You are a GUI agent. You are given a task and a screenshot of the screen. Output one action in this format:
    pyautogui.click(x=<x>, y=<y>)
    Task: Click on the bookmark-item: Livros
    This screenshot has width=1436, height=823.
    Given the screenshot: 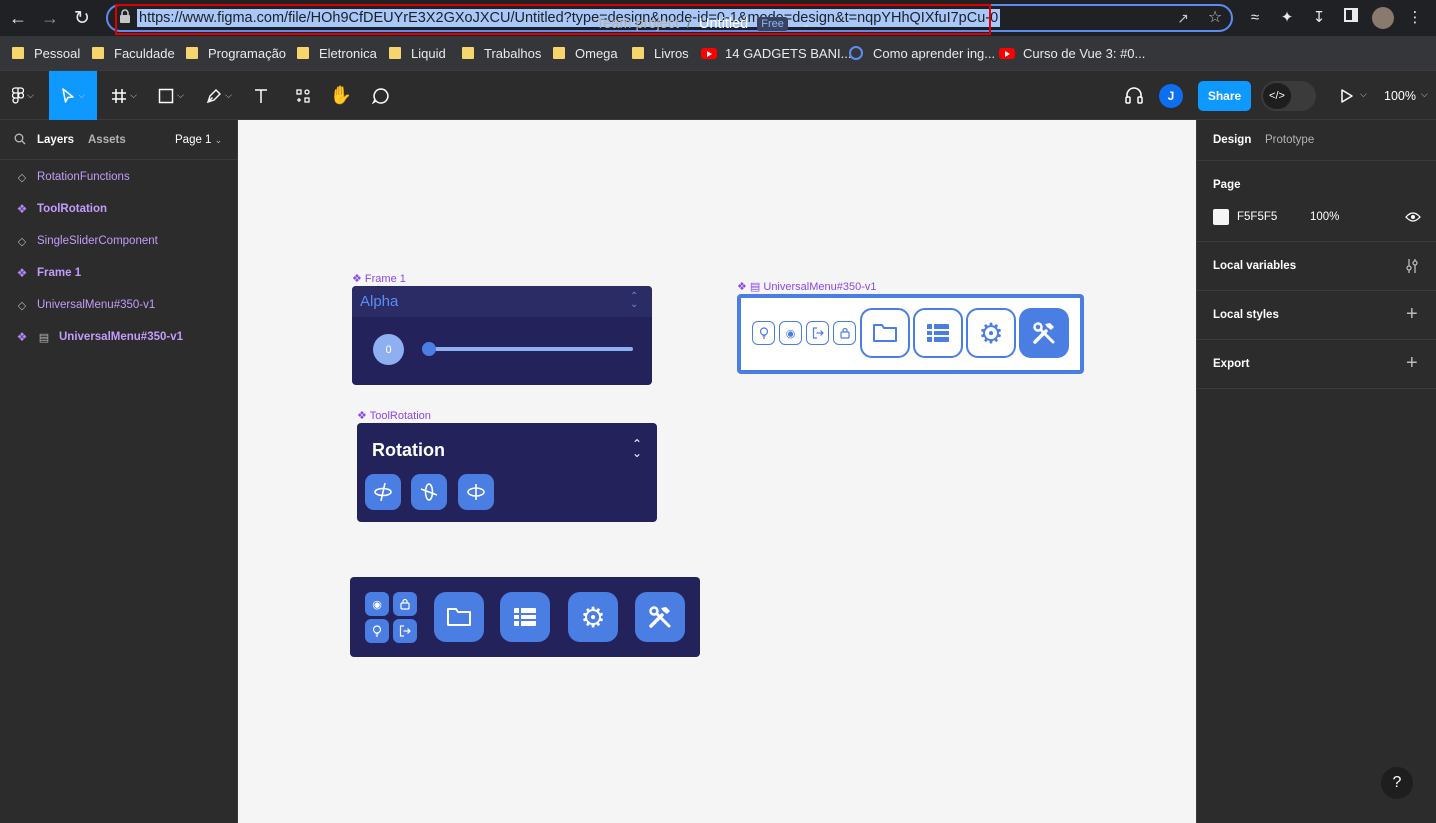 What is the action you would take?
    pyautogui.click(x=660, y=53)
    